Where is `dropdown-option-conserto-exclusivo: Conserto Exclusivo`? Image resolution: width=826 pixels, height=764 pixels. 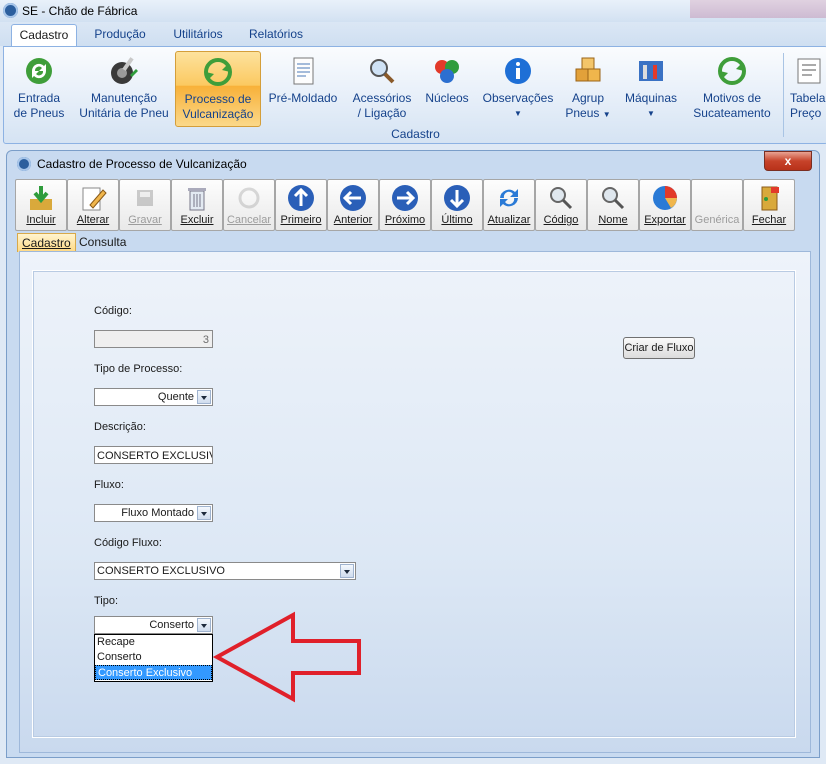
dropdown-option-conserto-exclusivo: Conserto Exclusivo is located at coordinates (153, 672).